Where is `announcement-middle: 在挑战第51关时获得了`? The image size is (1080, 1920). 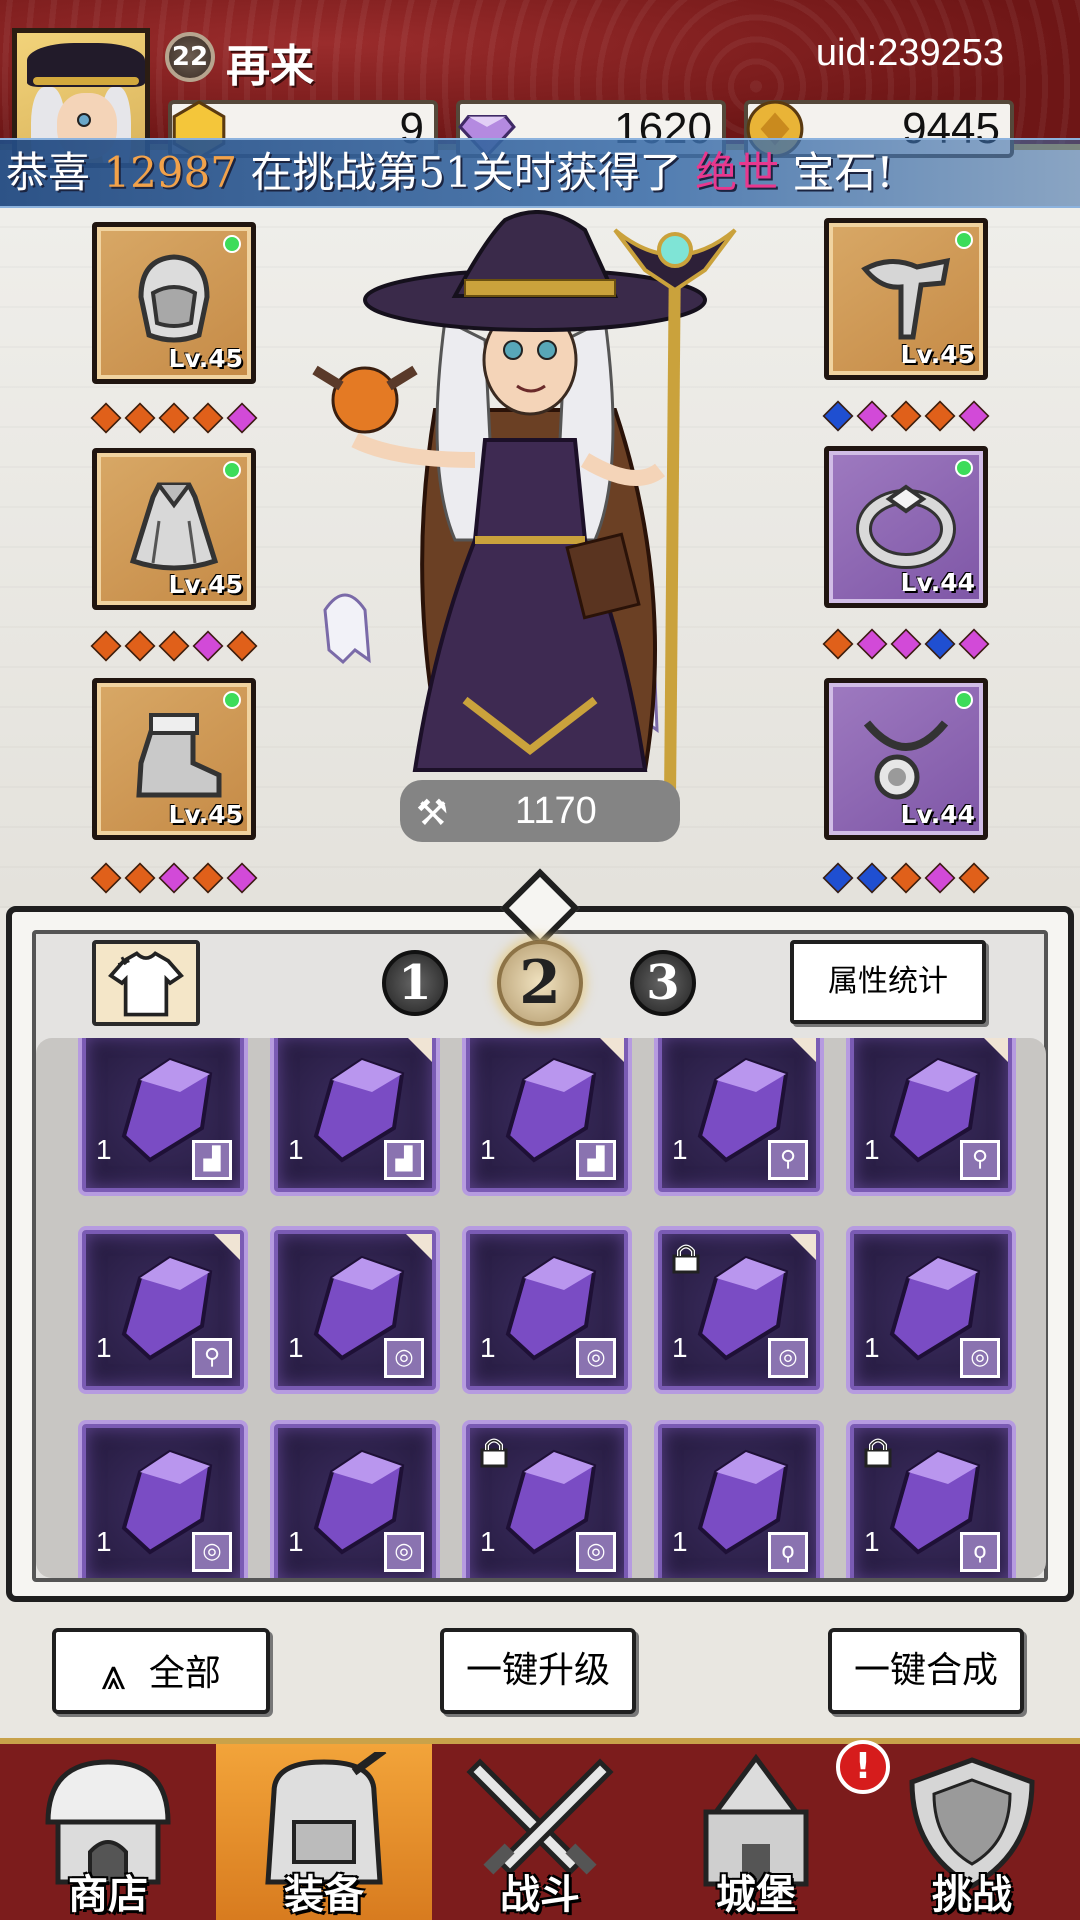
announcement-middle: 在挑战第51关时获得了 is located at coordinates (466, 172).